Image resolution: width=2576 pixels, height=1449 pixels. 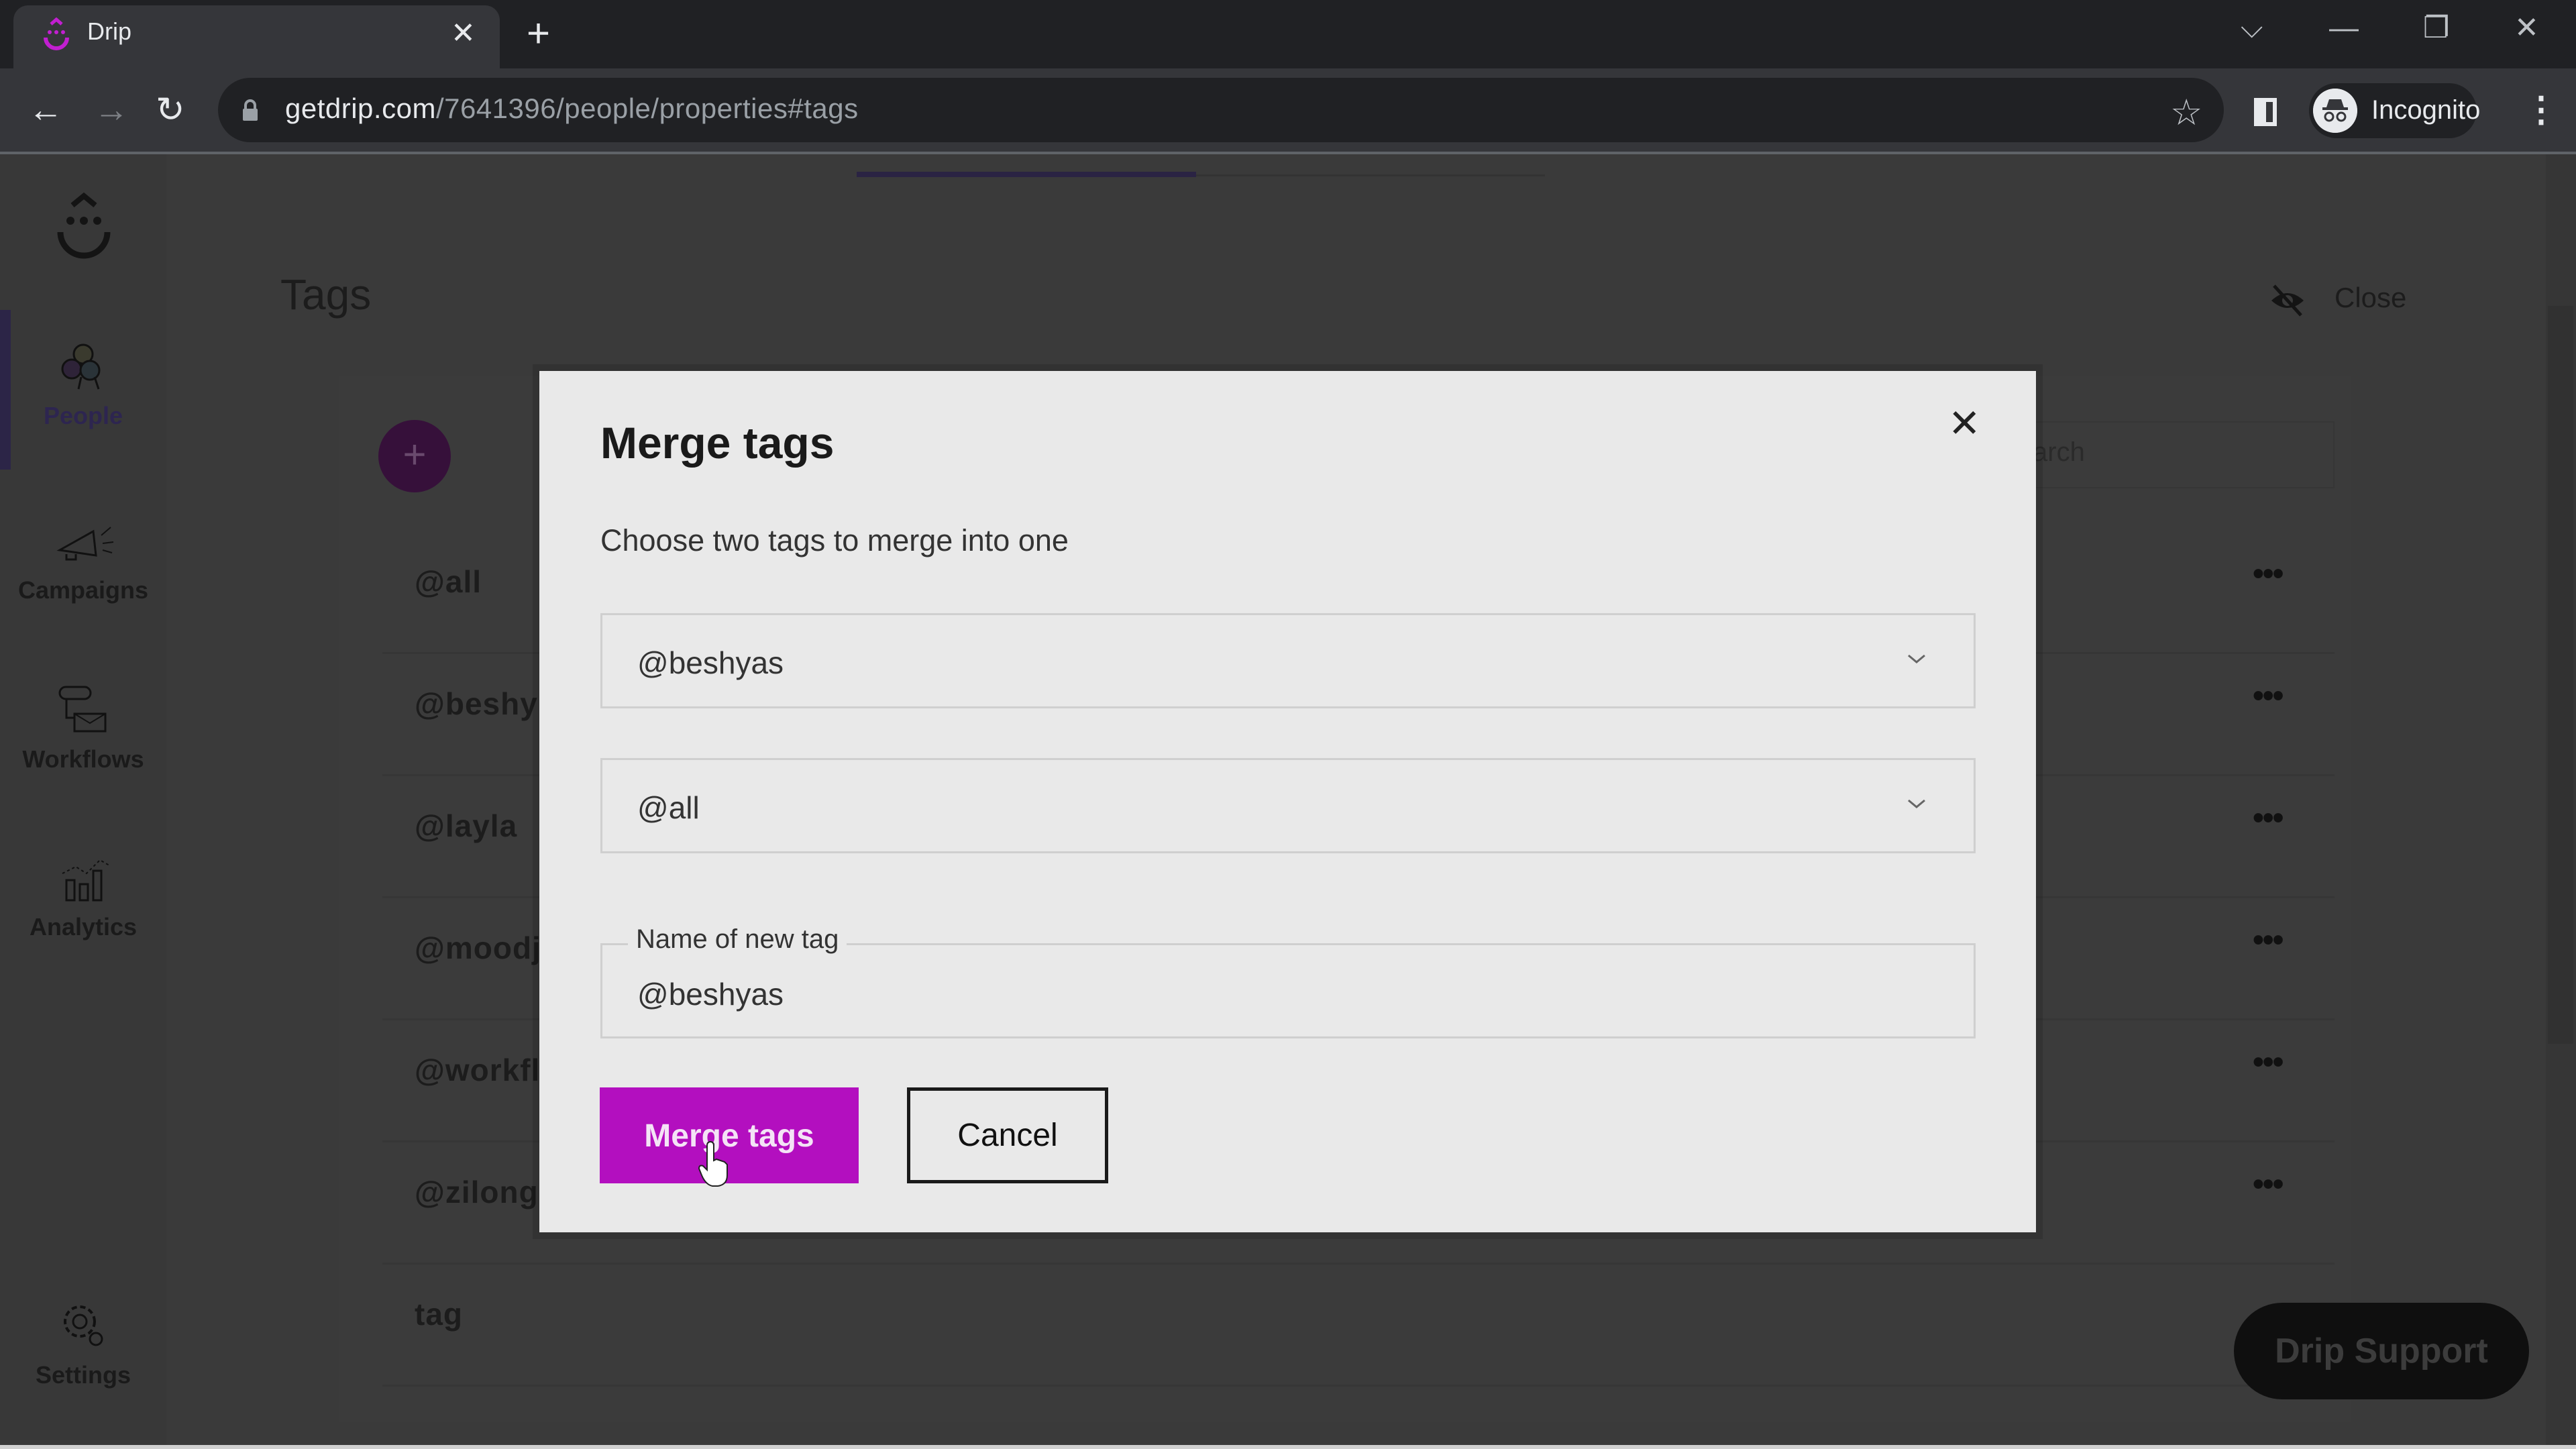 What do you see at coordinates (2370, 298) in the screenshot?
I see `close-link: Close` at bounding box center [2370, 298].